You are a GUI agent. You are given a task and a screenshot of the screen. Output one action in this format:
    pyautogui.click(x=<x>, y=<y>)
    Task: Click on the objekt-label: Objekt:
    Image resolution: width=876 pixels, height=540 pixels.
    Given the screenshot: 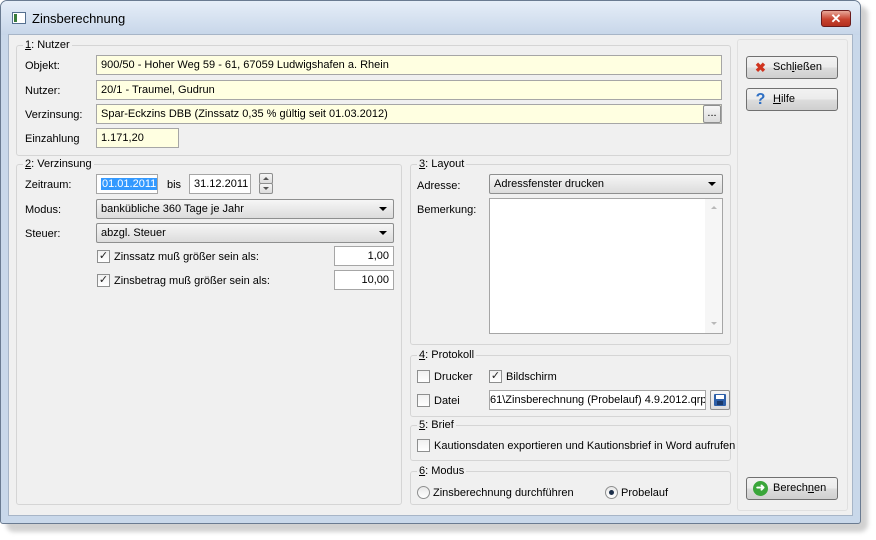 What is the action you would take?
    pyautogui.click(x=42, y=66)
    